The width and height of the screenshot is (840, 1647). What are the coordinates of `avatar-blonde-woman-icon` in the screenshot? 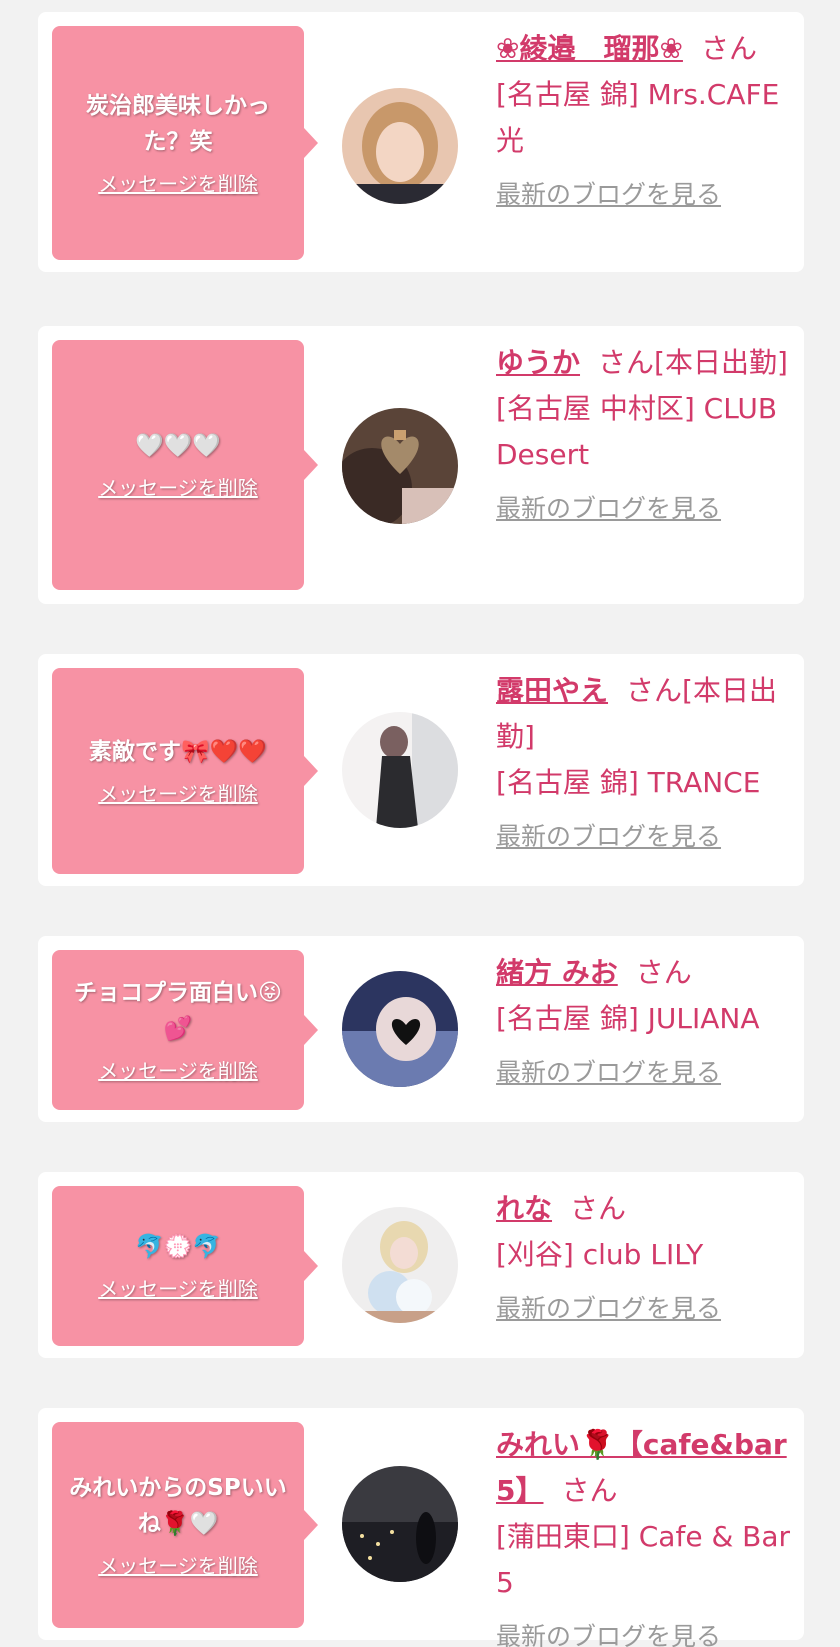 It's located at (400, 146).